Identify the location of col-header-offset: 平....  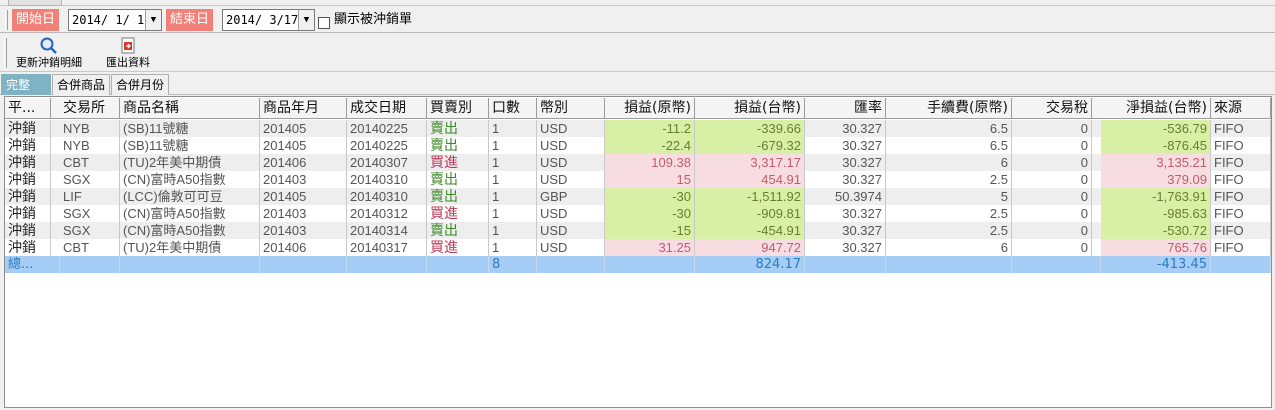
(28, 108).